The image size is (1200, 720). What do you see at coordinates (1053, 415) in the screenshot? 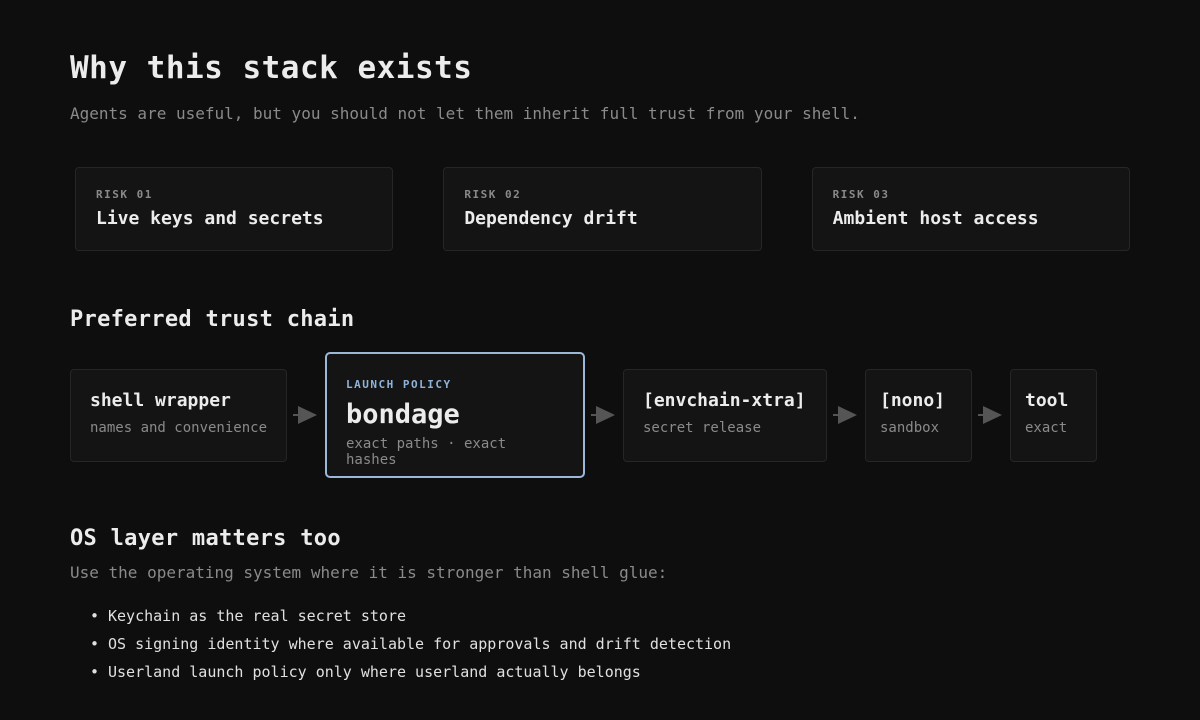
I see `chain-node-tool: tool exact` at bounding box center [1053, 415].